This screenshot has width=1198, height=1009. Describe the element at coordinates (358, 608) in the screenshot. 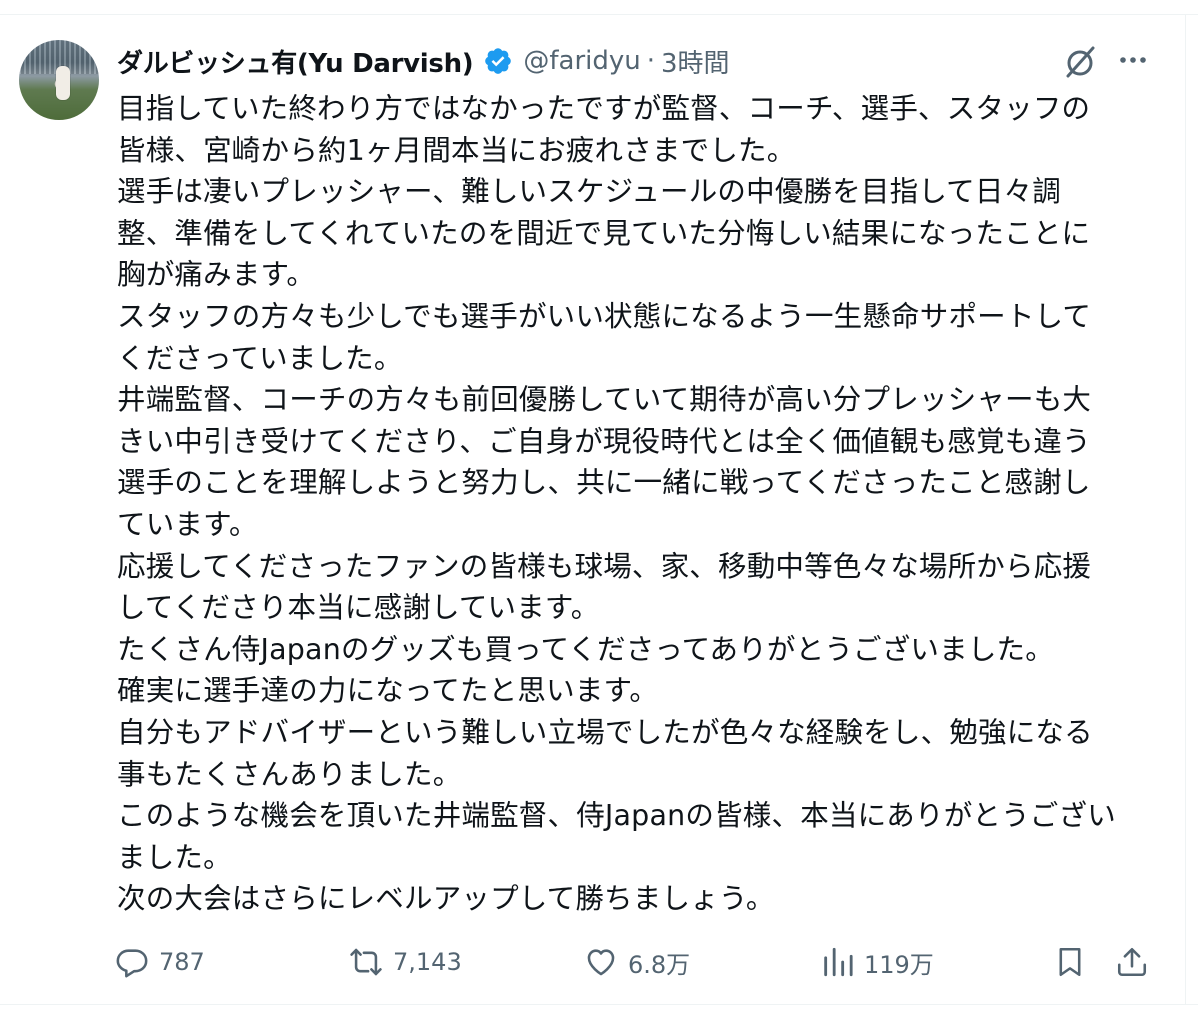

I see `tweet-line: してくださり本当に感謝しています。` at that location.